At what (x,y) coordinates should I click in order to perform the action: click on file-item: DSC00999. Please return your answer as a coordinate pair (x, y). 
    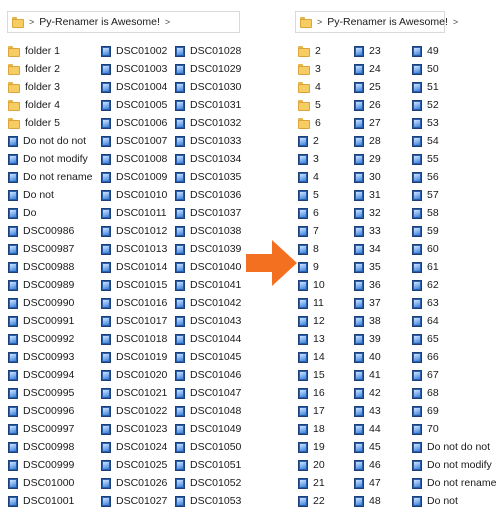
    Looking at the image, I should click on (50, 465).